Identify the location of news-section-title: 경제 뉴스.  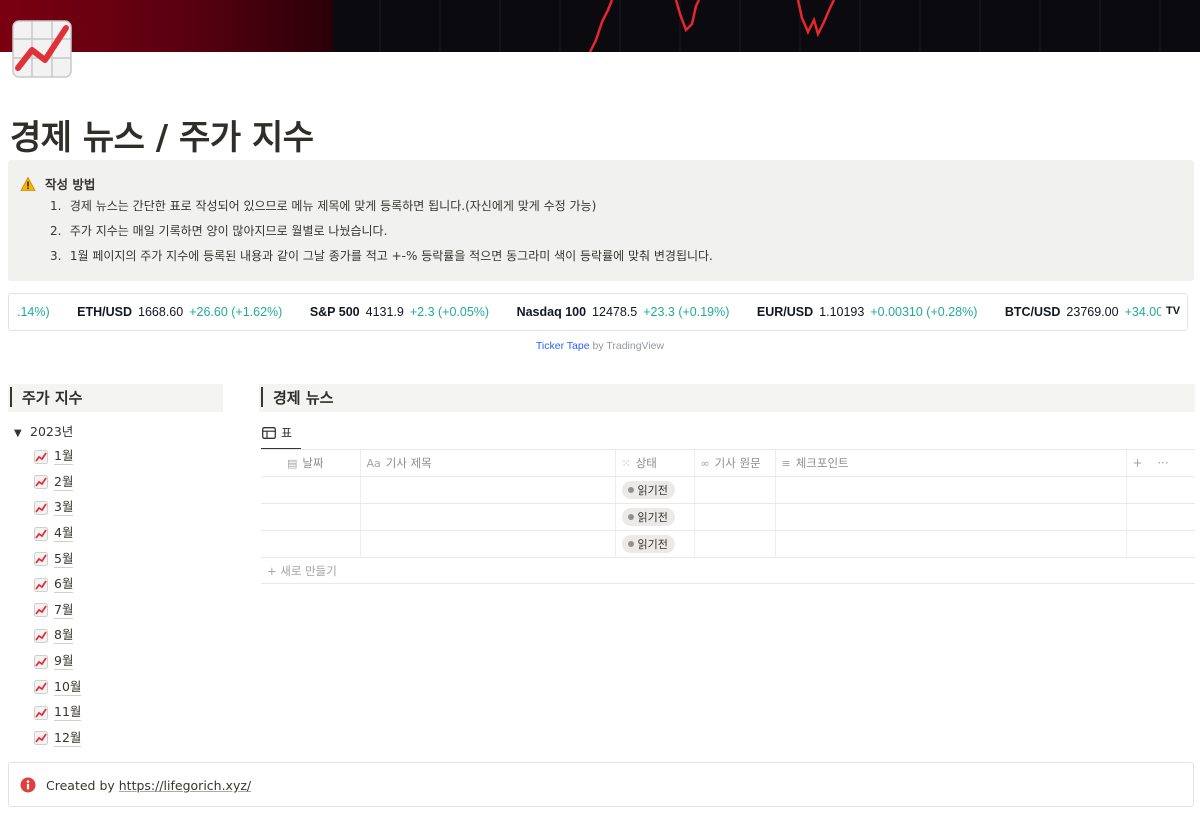
(303, 398).